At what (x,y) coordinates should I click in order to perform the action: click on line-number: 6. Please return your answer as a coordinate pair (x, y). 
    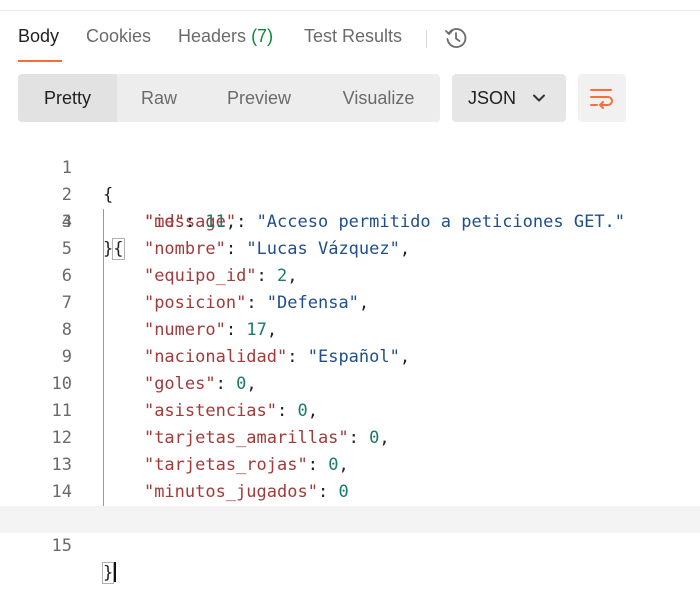
    Looking at the image, I should click on (66, 276).